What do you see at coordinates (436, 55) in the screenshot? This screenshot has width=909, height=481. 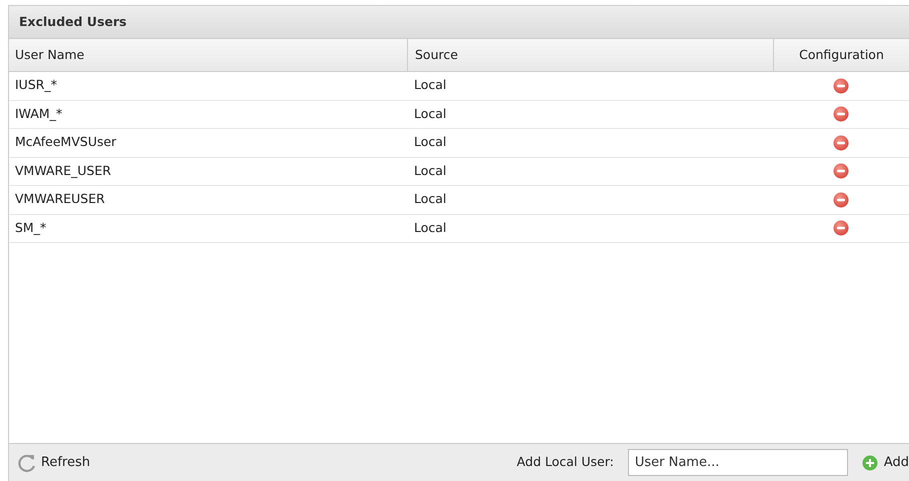 I see `column-header: Source` at bounding box center [436, 55].